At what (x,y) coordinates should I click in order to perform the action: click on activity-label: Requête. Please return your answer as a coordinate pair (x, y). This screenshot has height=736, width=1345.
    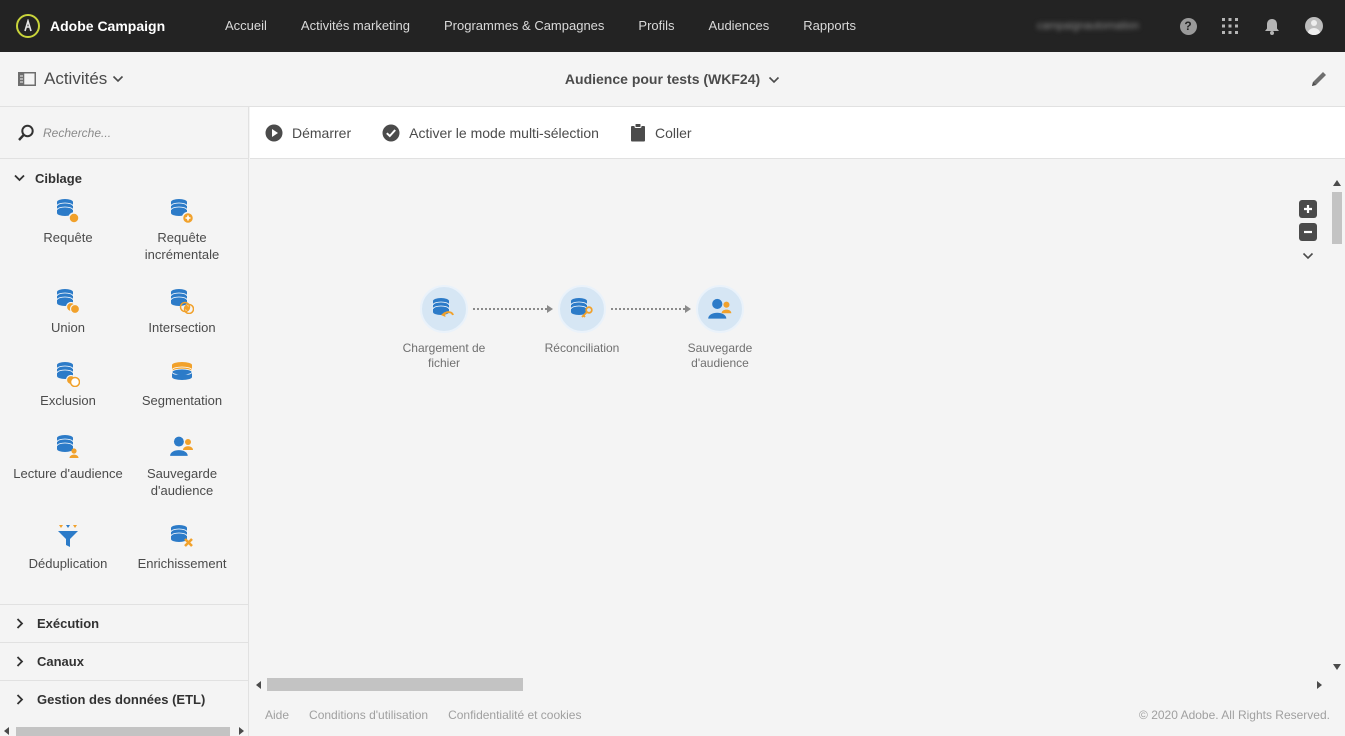
    Looking at the image, I should click on (68, 237).